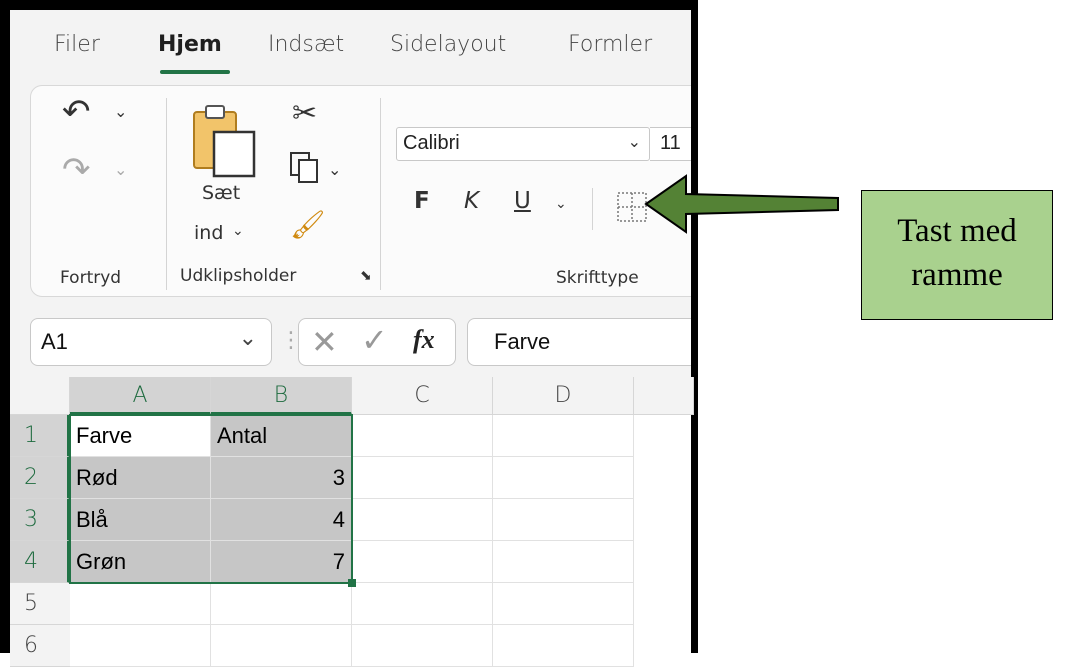 The height and width of the screenshot is (667, 1069). Describe the element at coordinates (563, 478) in the screenshot. I see `cell-d2` at that location.